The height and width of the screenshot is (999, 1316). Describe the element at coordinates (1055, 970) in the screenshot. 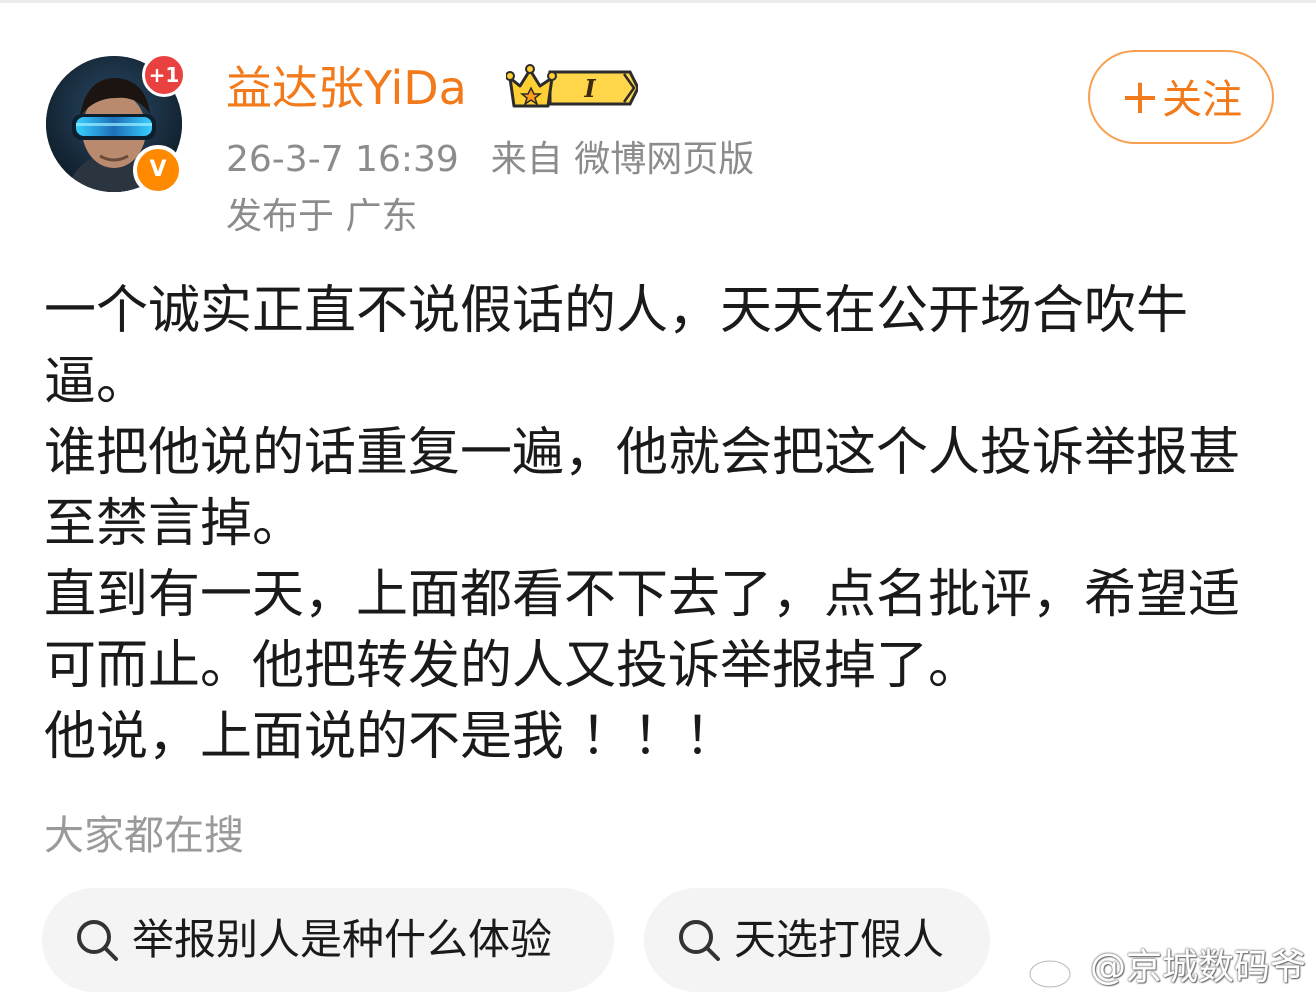

I see `weibo-logo-icon` at that location.